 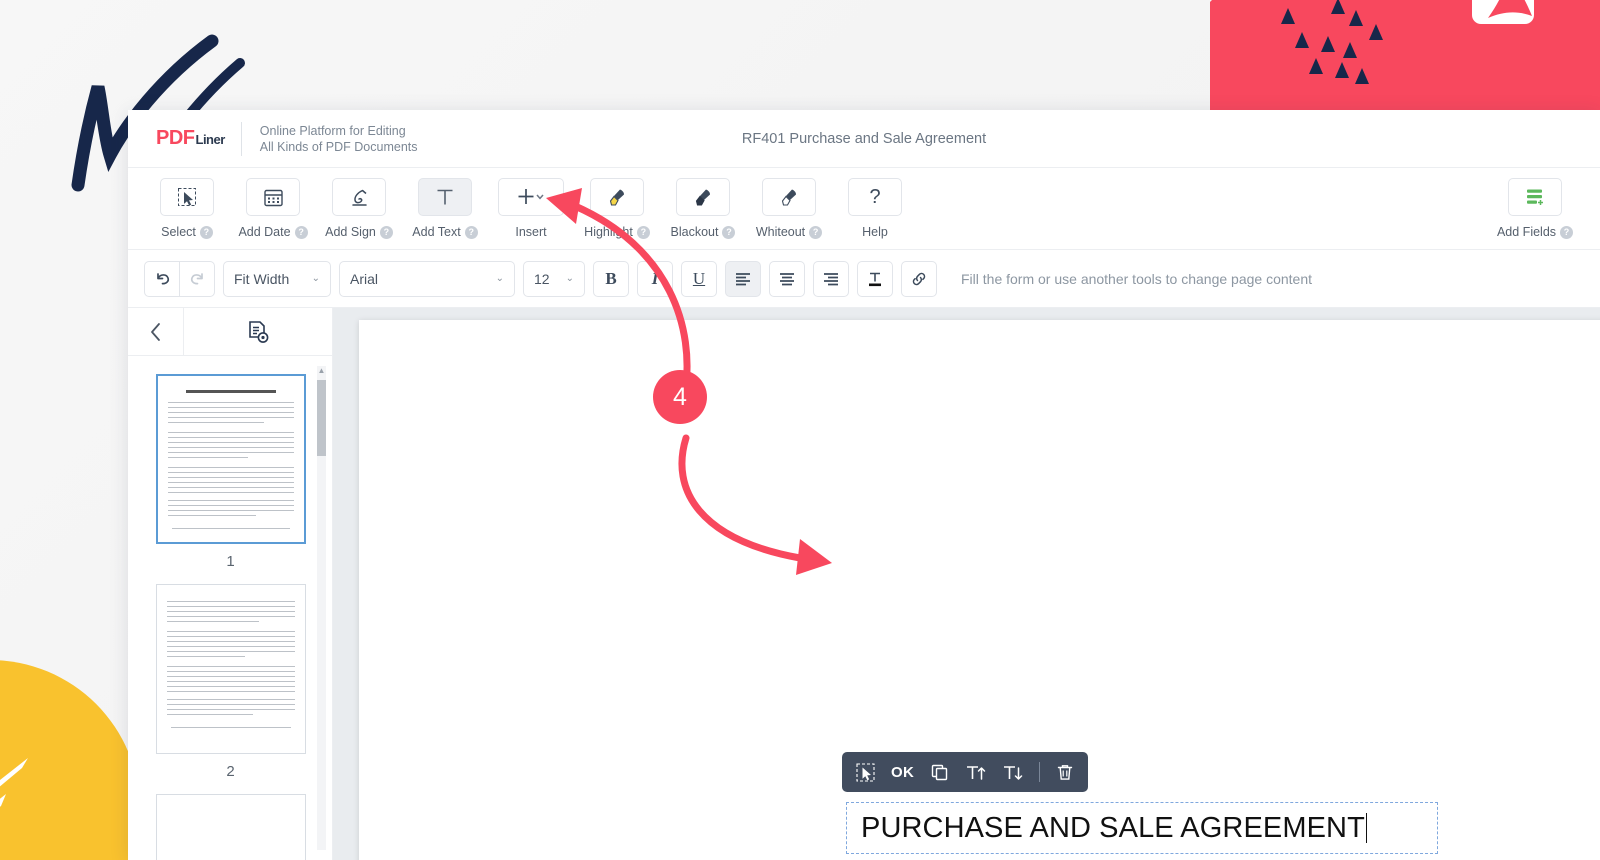 I want to click on trash-icon, so click(x=1065, y=772).